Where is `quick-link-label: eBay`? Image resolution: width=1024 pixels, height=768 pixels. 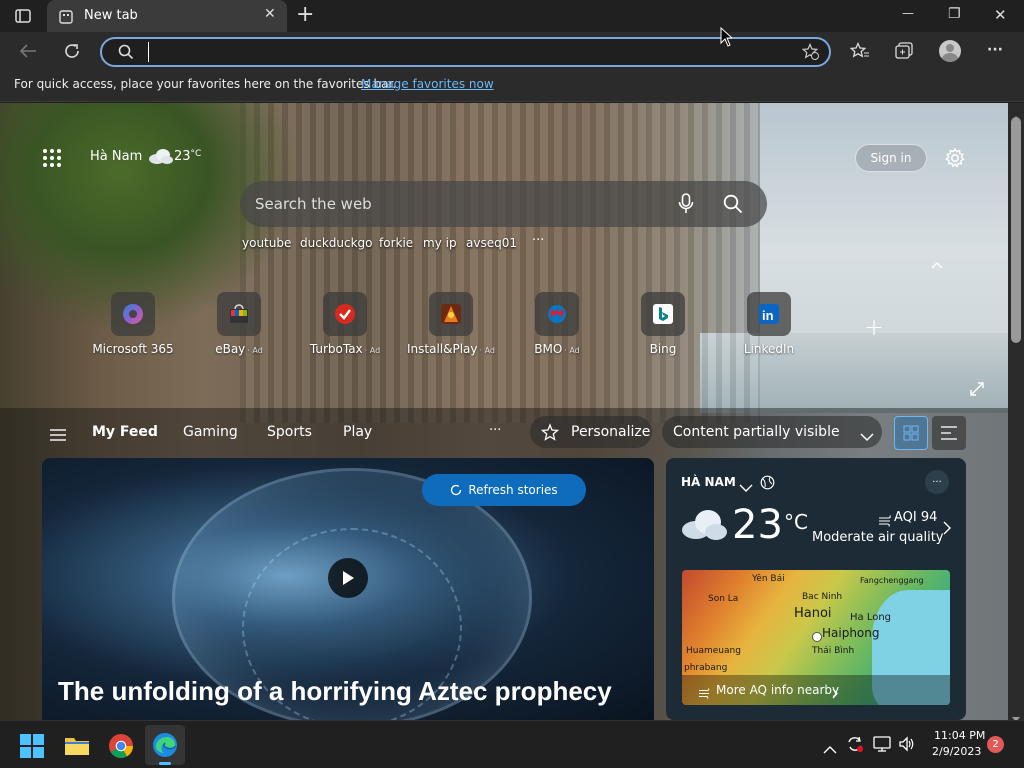
quick-link-label: eBay is located at coordinates (230, 349).